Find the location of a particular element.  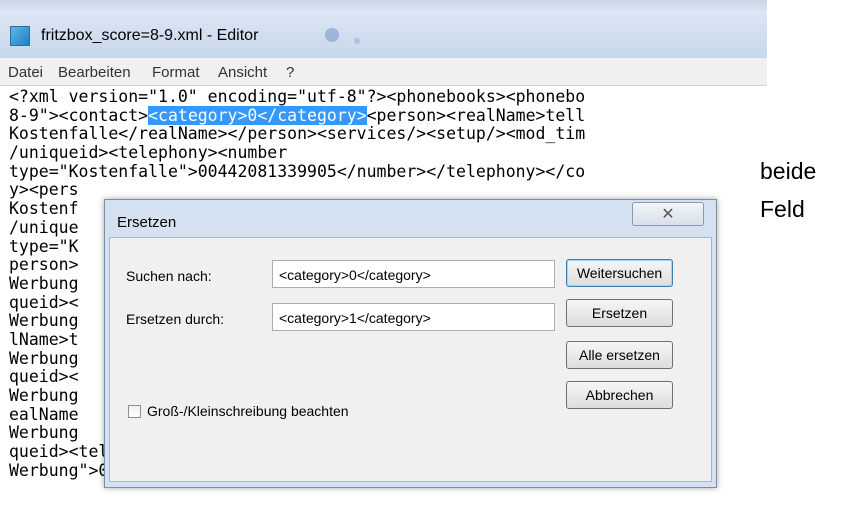

window-top-strip is located at coordinates (383, 7).